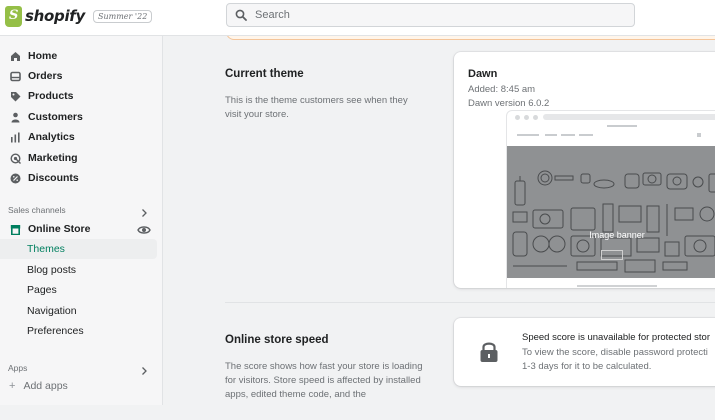  I want to click on logo-wordmark: shopify, so click(55, 16).